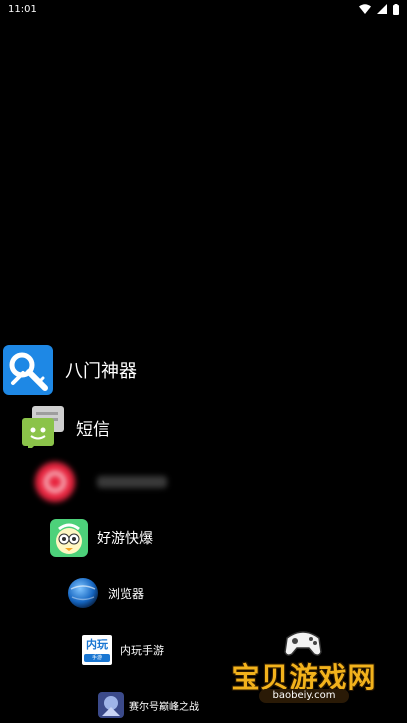 The height and width of the screenshot is (723, 407). I want to click on app-item-seer: 赛尔号巅峰之战, so click(148, 705).